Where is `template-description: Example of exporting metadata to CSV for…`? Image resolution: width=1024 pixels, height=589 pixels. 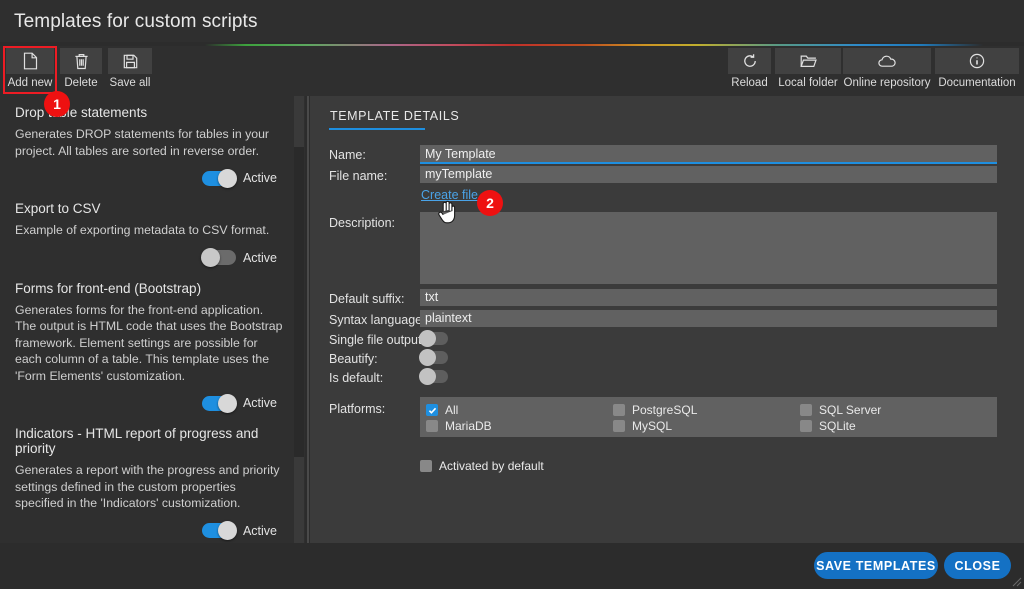 template-description: Example of exporting metadata to CSV for… is located at coordinates (142, 230).